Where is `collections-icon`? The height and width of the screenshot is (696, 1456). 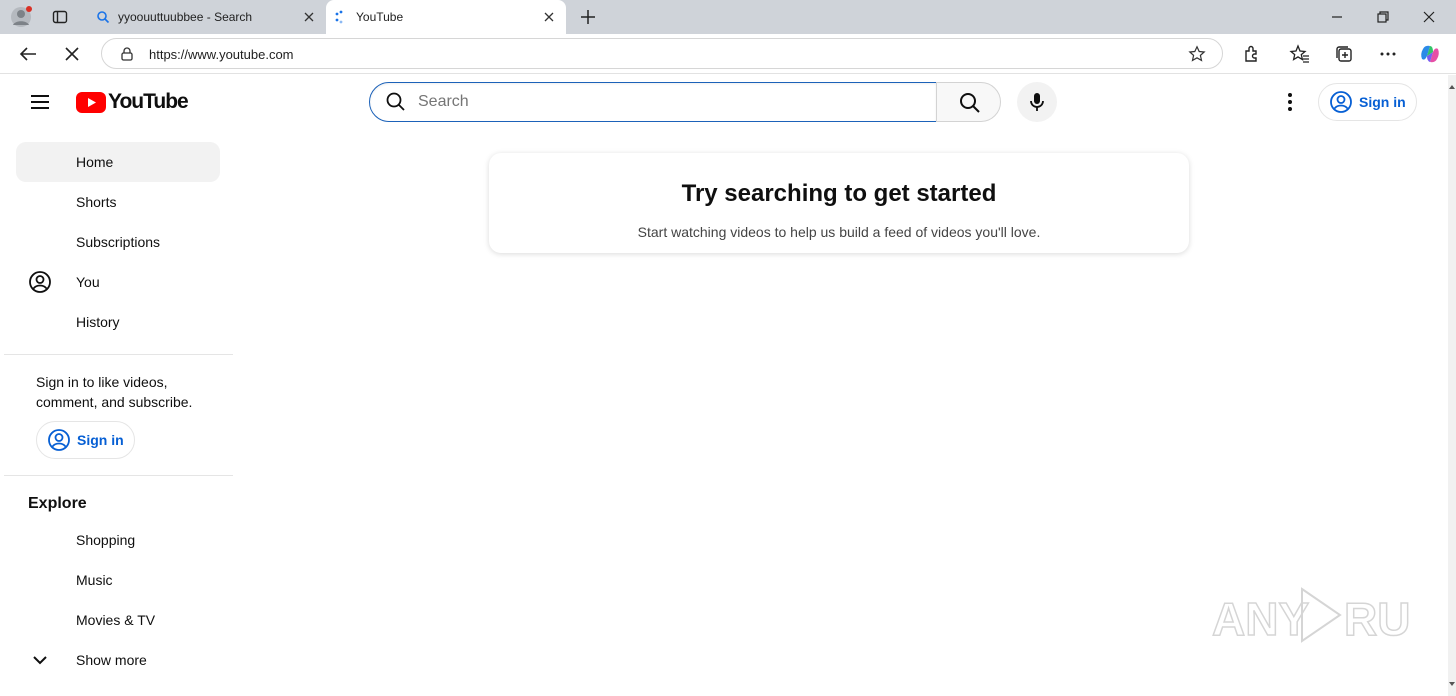
collections-icon is located at coordinates (1344, 54).